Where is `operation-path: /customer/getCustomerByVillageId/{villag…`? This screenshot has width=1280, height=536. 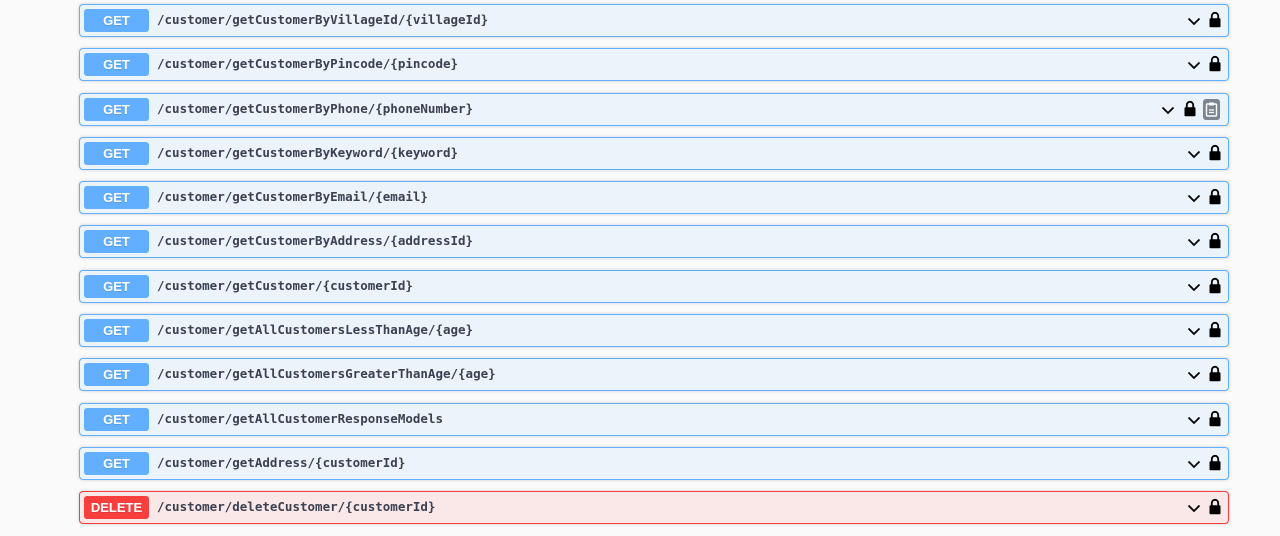
operation-path: /customer/getCustomerByVillageId/{villag… is located at coordinates (323, 19).